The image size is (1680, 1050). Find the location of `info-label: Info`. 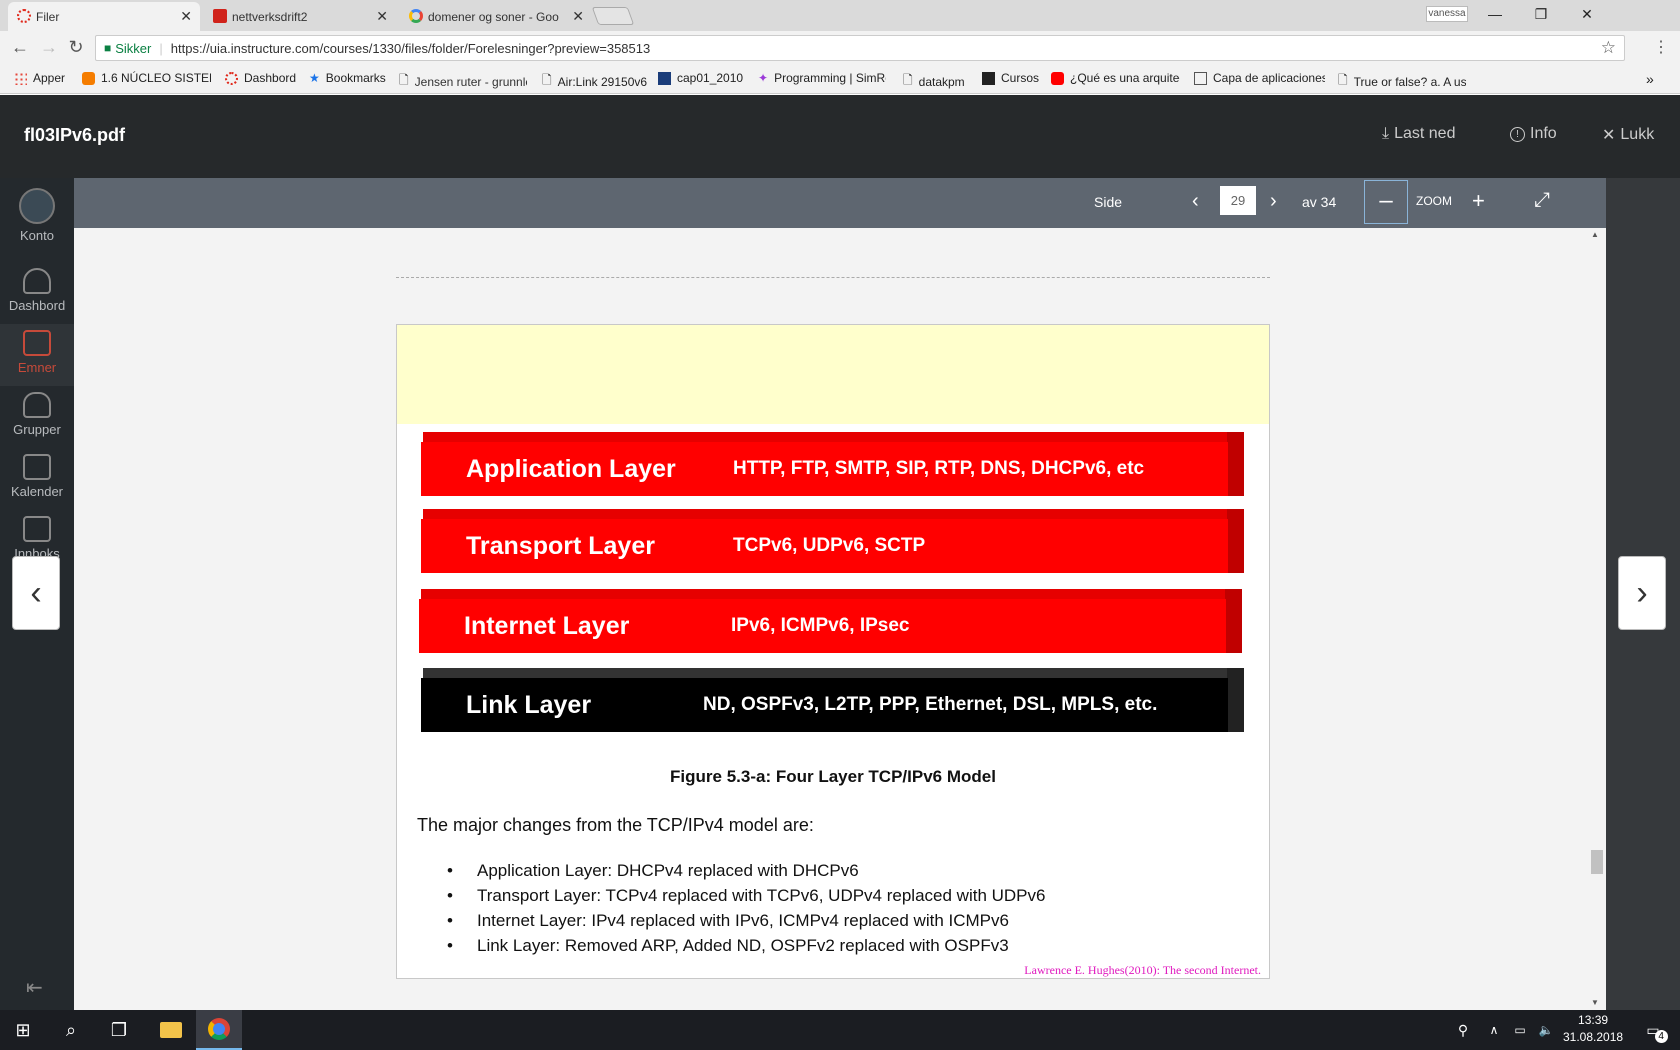

info-label: Info is located at coordinates (1543, 133).